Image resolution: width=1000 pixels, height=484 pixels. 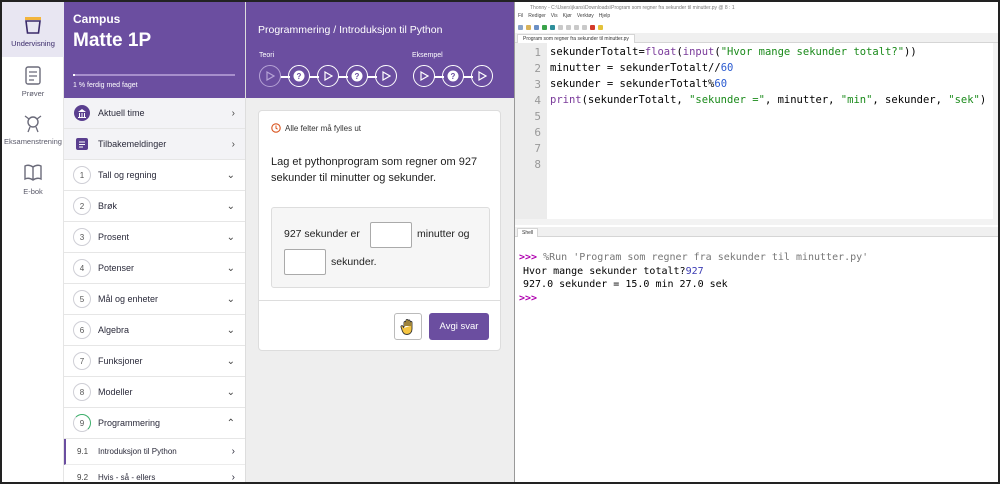 What do you see at coordinates (408, 326) in the screenshot?
I see `help-hand-button` at bounding box center [408, 326].